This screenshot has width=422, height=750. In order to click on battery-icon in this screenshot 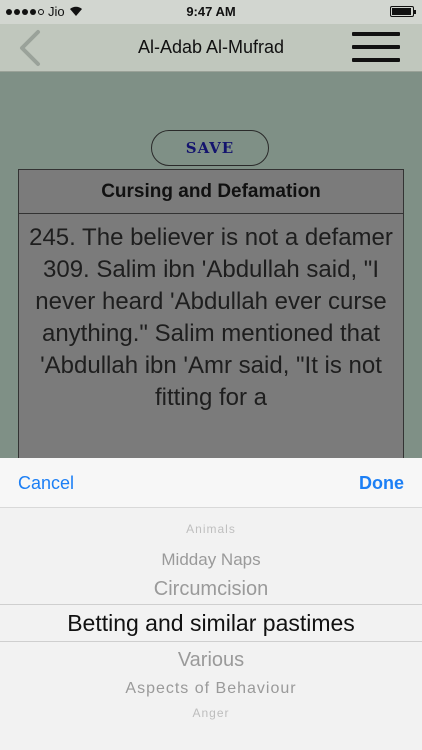, I will do `click(403, 11)`.